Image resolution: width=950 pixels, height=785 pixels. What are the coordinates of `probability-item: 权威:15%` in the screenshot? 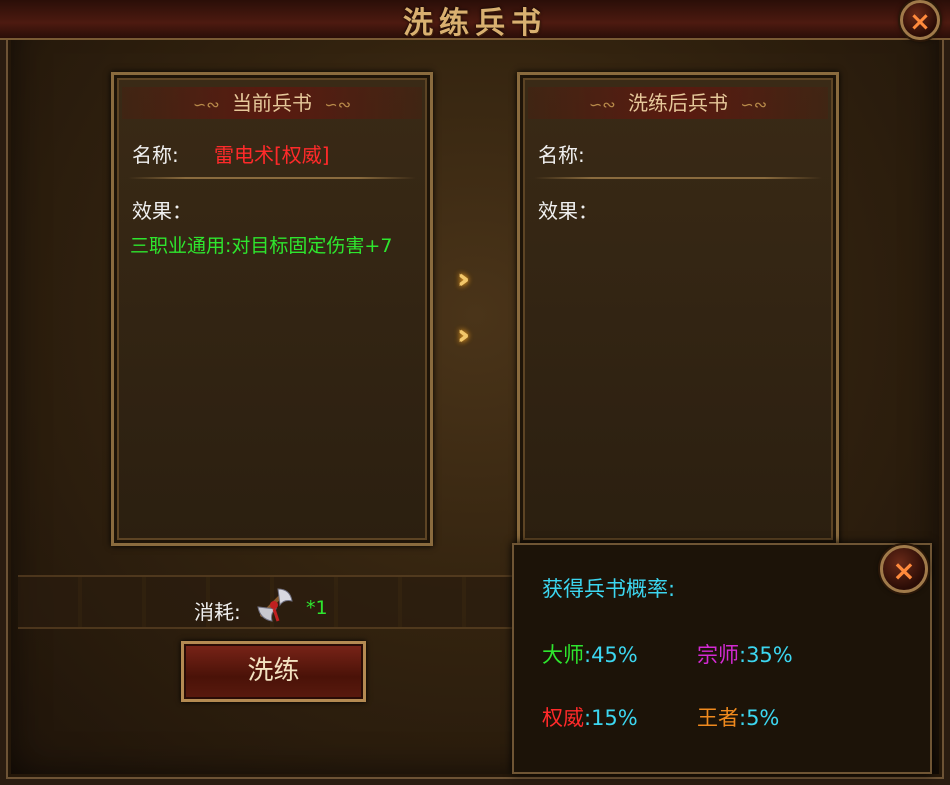 It's located at (590, 717).